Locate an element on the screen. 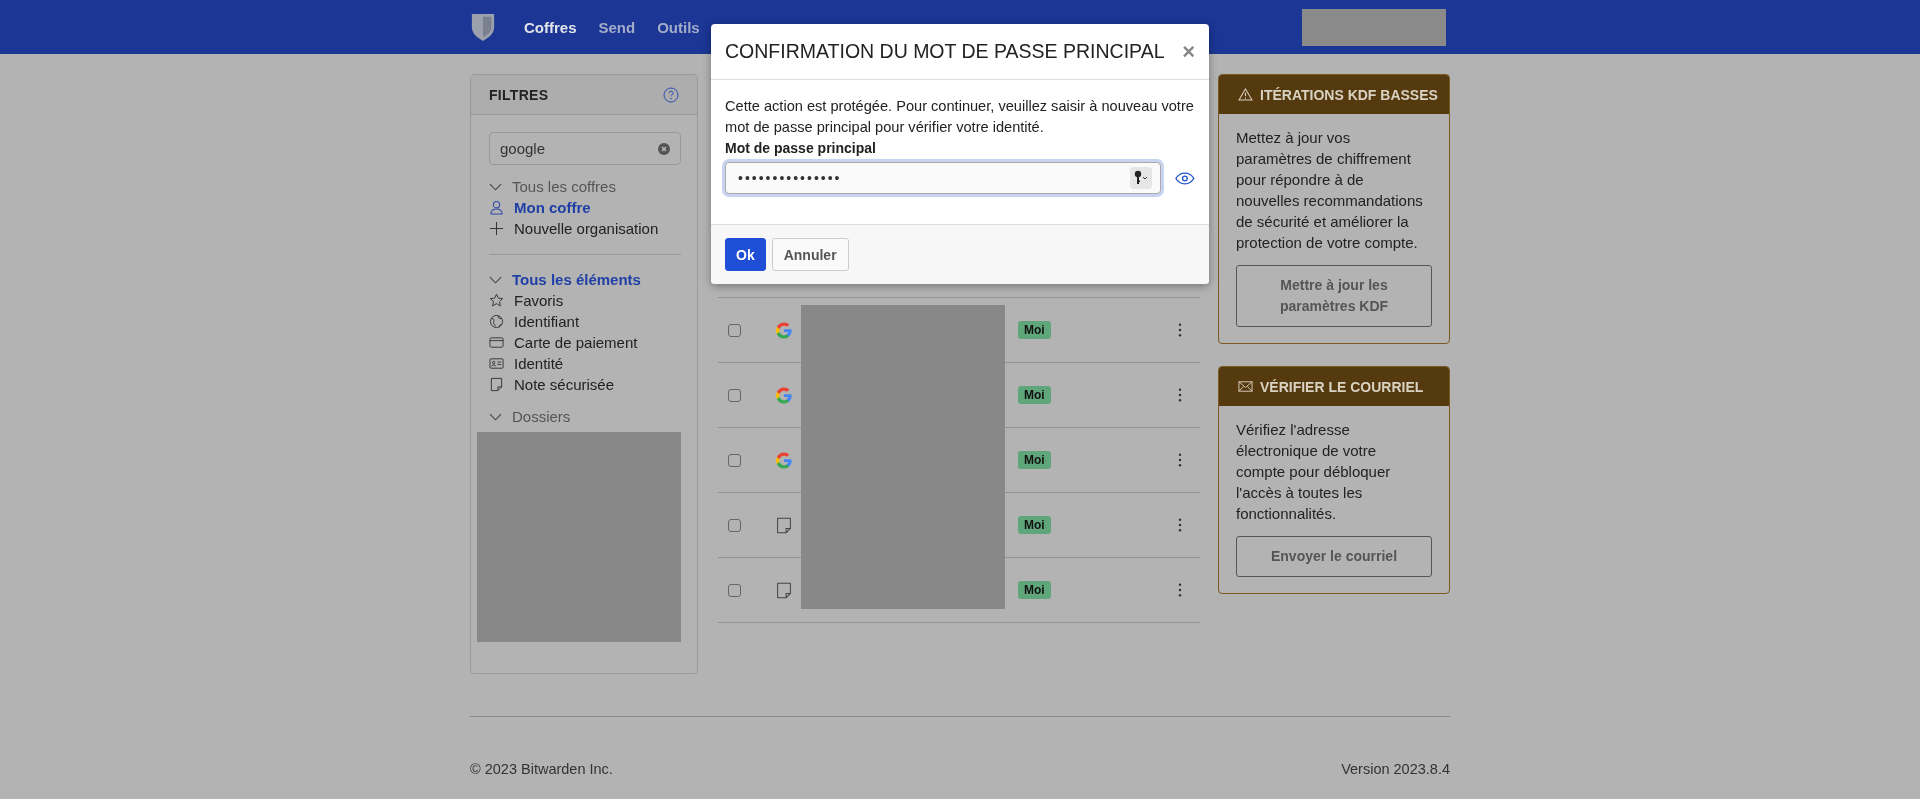 The width and height of the screenshot is (1920, 799). password-field: ••••••••••••••• is located at coordinates (943, 178).